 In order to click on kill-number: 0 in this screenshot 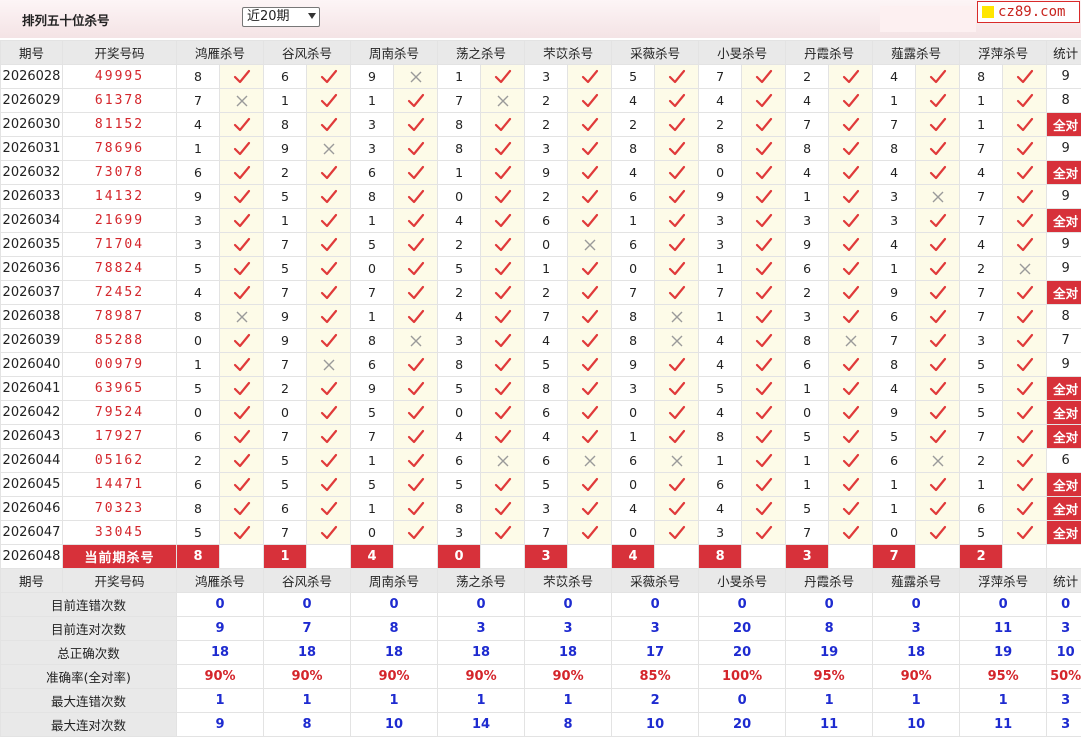, I will do `click(807, 412)`.